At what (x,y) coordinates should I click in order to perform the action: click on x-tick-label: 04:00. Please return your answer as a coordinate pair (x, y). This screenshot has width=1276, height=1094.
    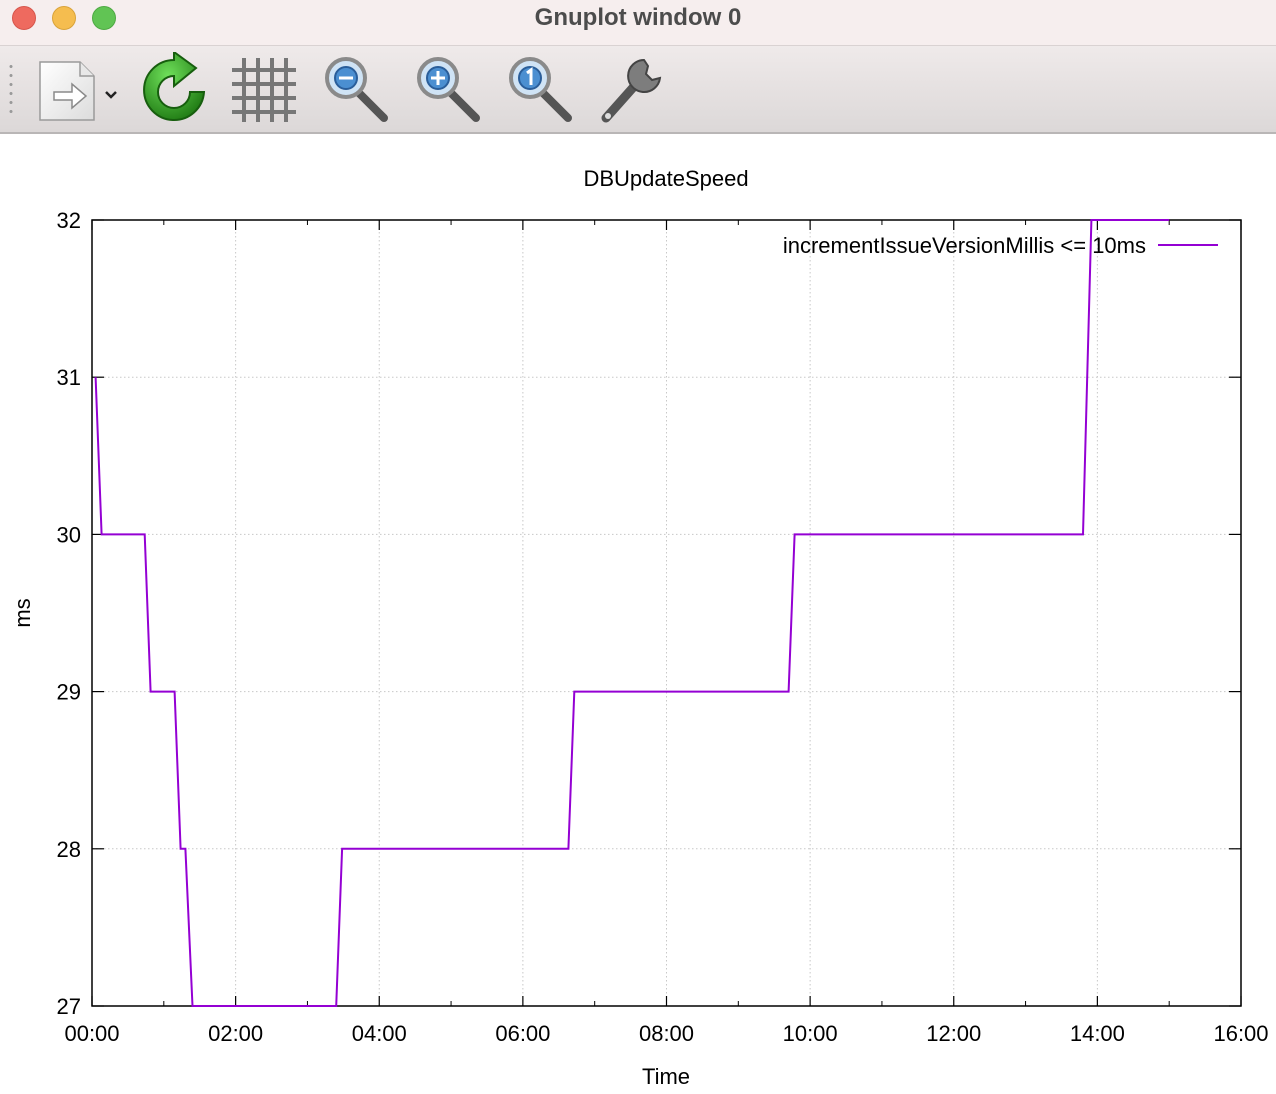
    Looking at the image, I should click on (379, 1033).